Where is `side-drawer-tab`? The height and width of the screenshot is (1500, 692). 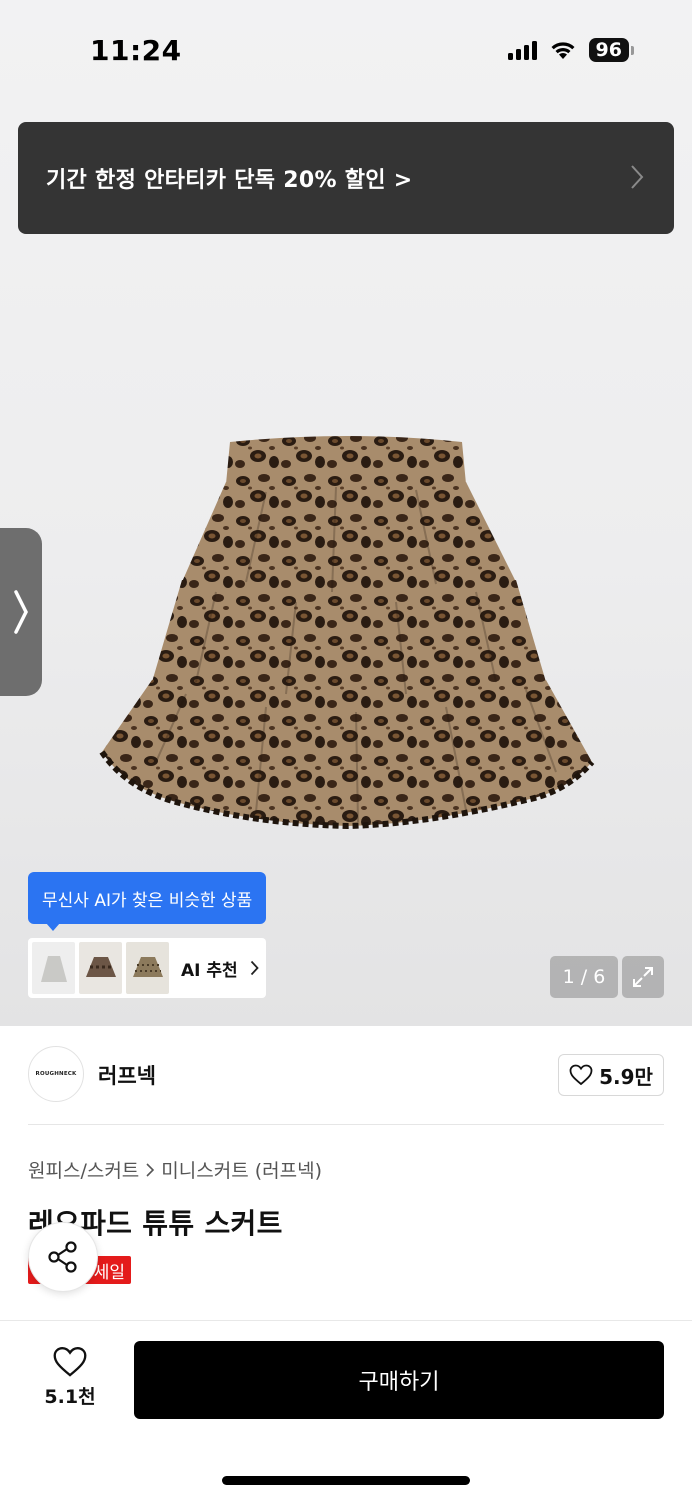
side-drawer-tab is located at coordinates (21, 612).